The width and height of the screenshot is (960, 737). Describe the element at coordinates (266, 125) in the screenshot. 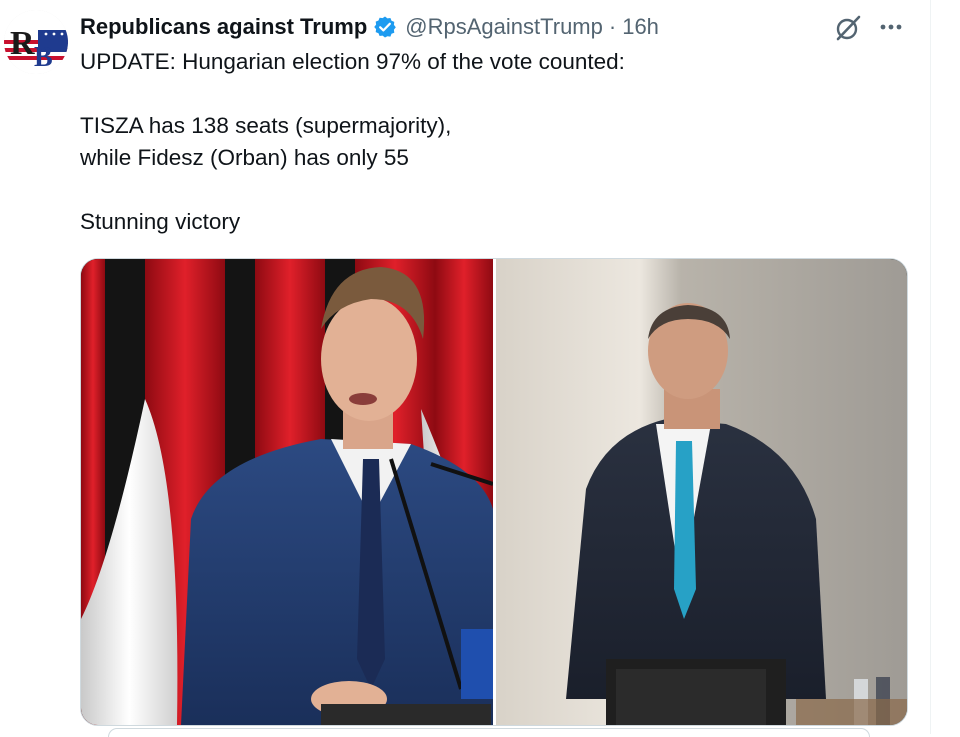

I see `post-text-line: TISZA has 138 seats (supermajority),` at that location.